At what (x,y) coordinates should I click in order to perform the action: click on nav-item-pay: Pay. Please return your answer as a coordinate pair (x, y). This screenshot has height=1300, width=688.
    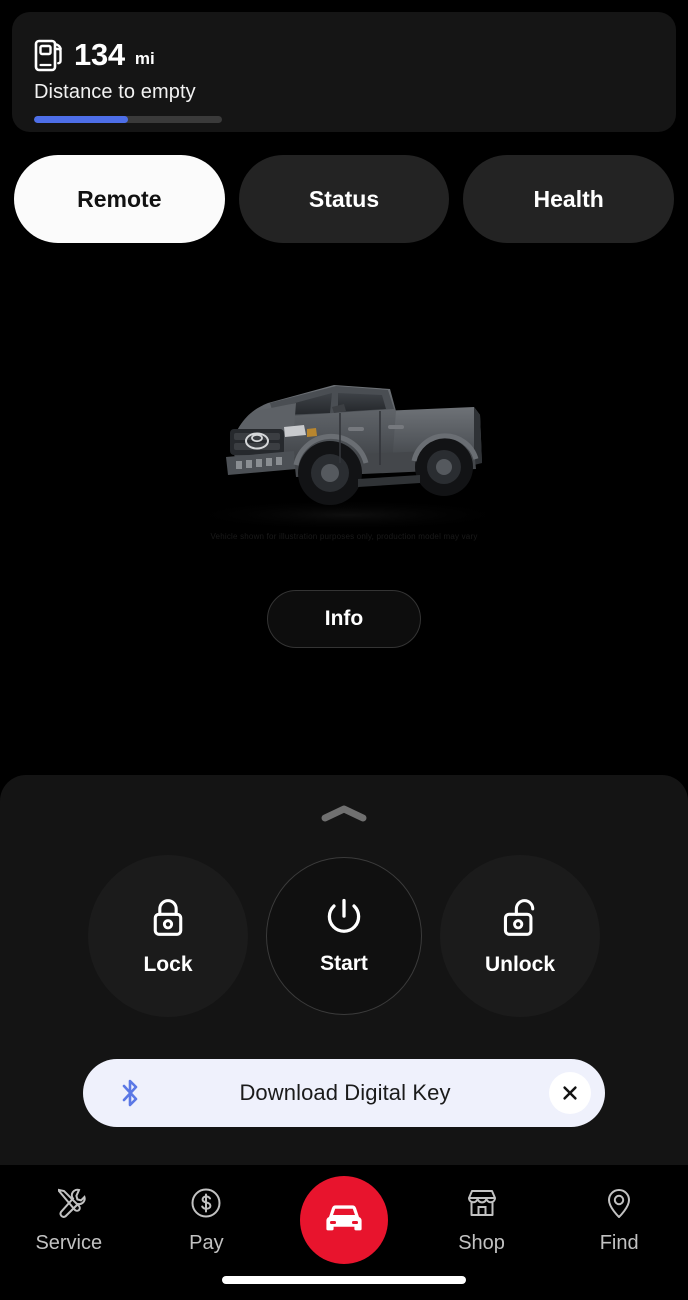
    Looking at the image, I should click on (207, 1220).